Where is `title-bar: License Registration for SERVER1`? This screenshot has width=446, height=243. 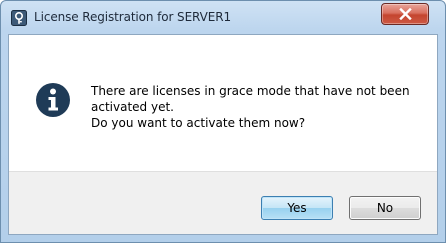
title-bar: License Registration for SERVER1 is located at coordinates (223, 18).